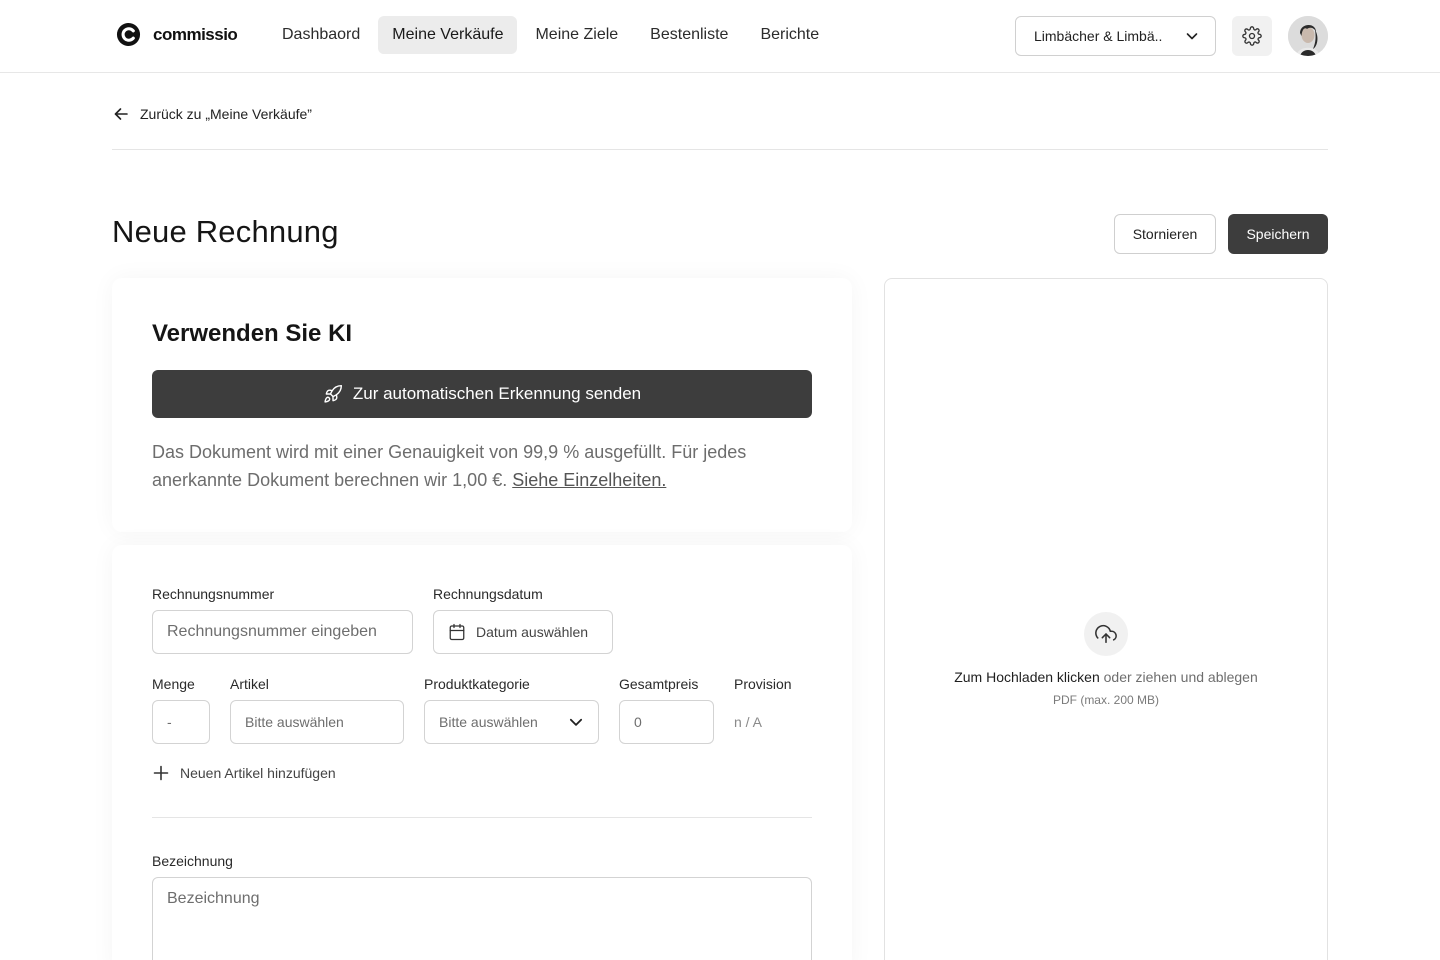 The image size is (1440, 960). Describe the element at coordinates (173, 684) in the screenshot. I see `quantity-label: Menge` at that location.